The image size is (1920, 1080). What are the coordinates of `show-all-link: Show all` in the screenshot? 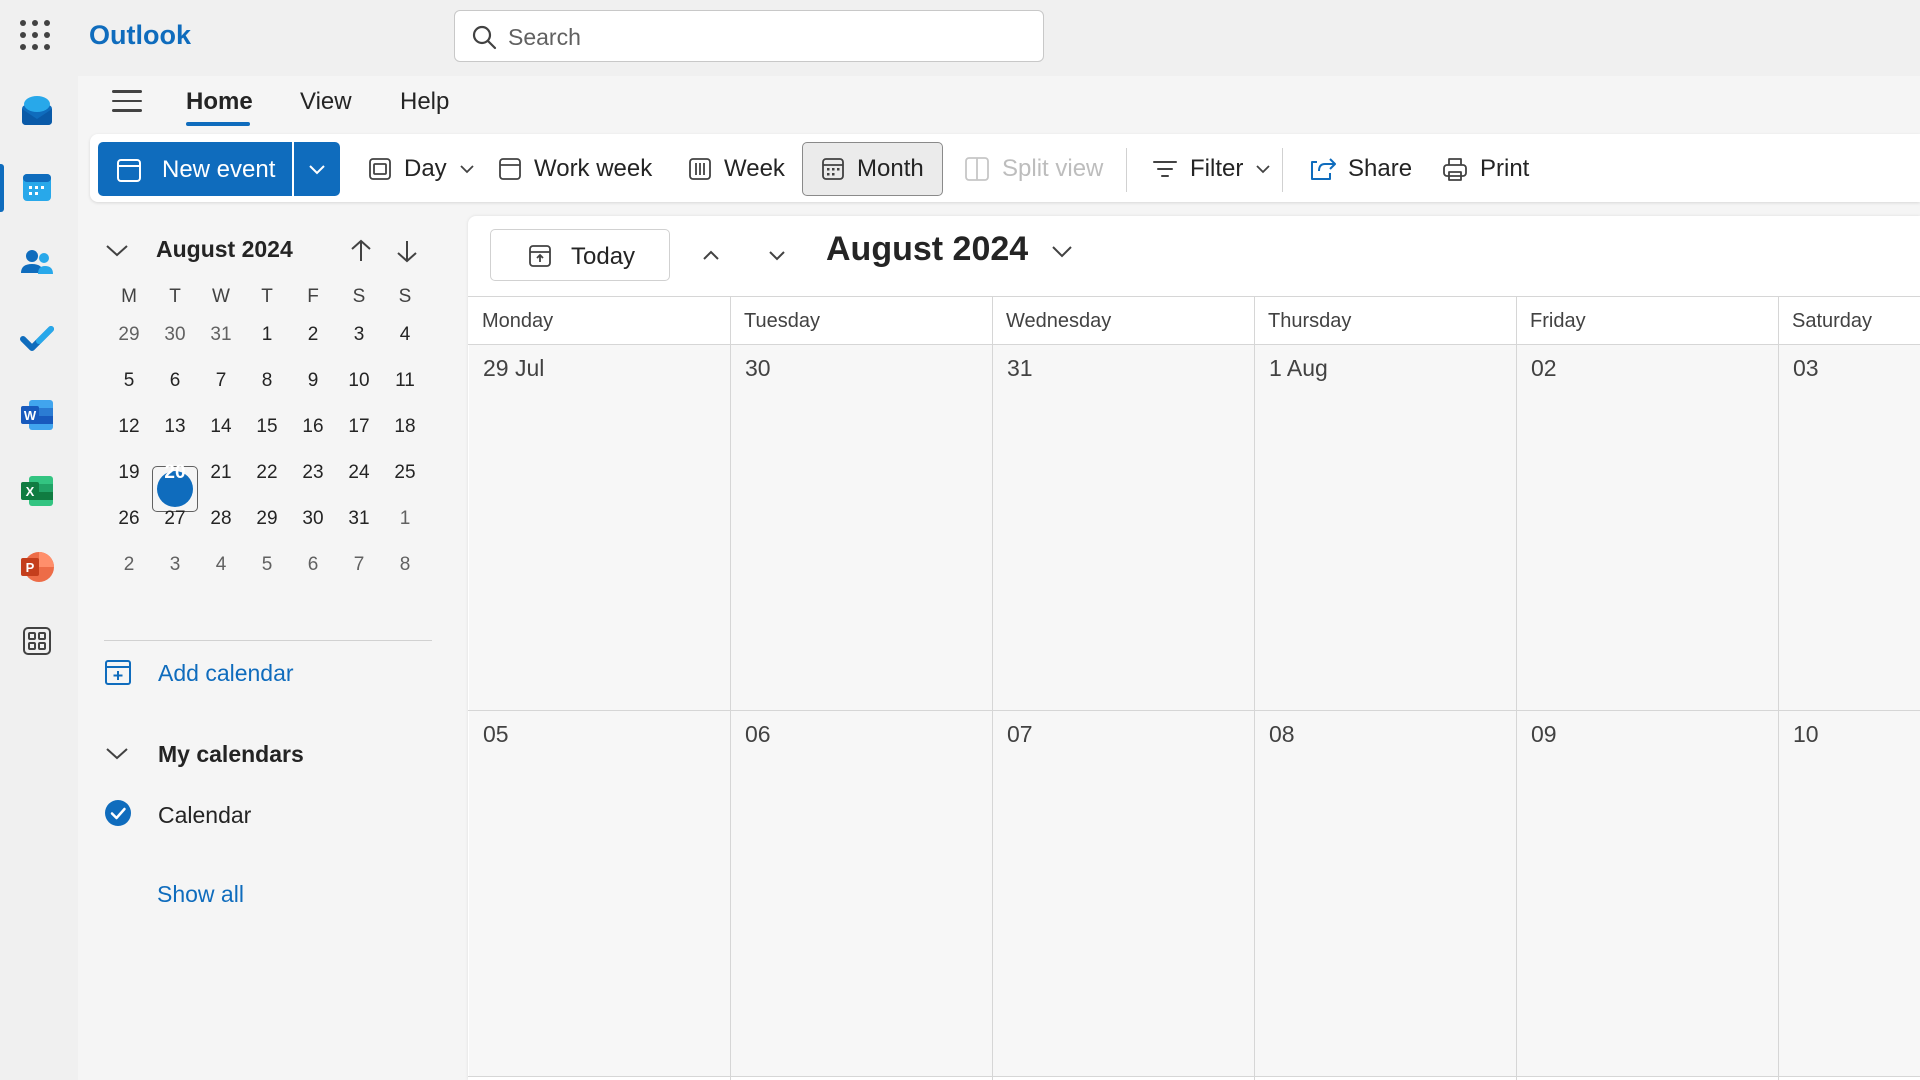 It's located at (200, 894).